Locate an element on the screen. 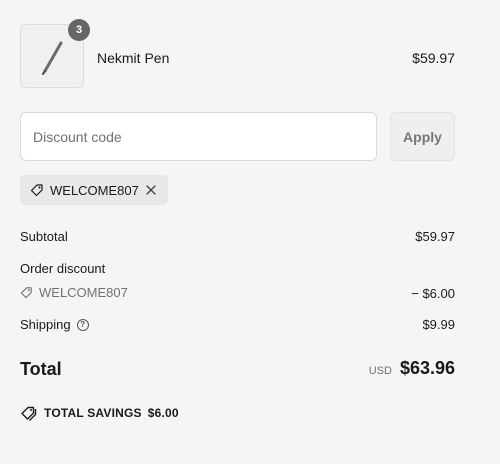 The height and width of the screenshot is (464, 500). applied-discount-code: WELCOME807 is located at coordinates (94, 190).